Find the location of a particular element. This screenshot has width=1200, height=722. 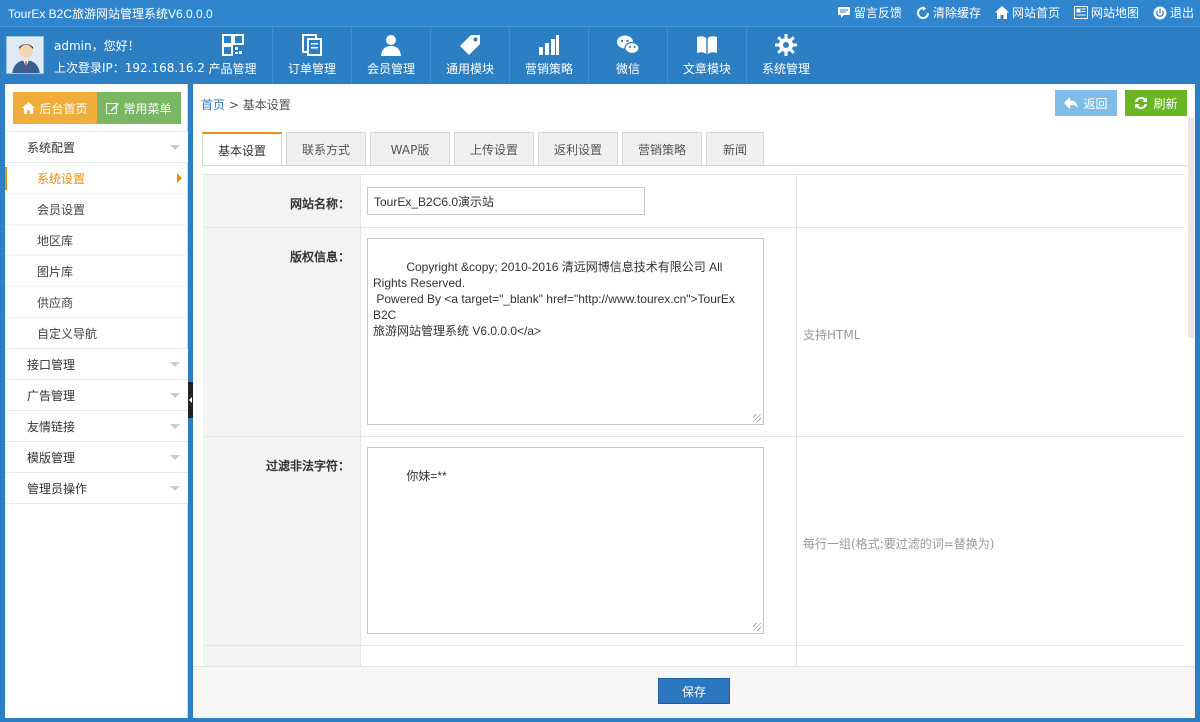

common-menu-label: 常用菜单 is located at coordinates (147, 108).